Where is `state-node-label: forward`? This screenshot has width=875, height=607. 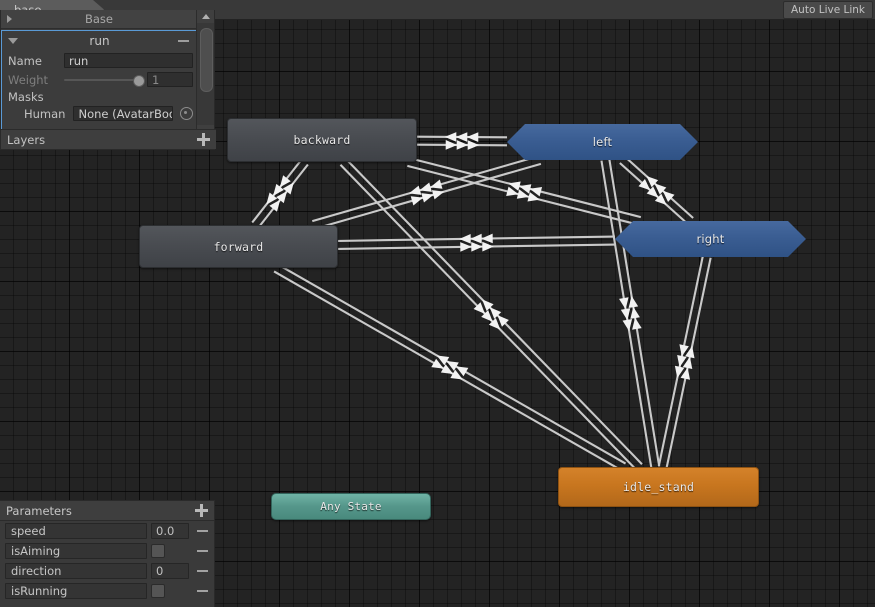
state-node-label: forward is located at coordinates (238, 246).